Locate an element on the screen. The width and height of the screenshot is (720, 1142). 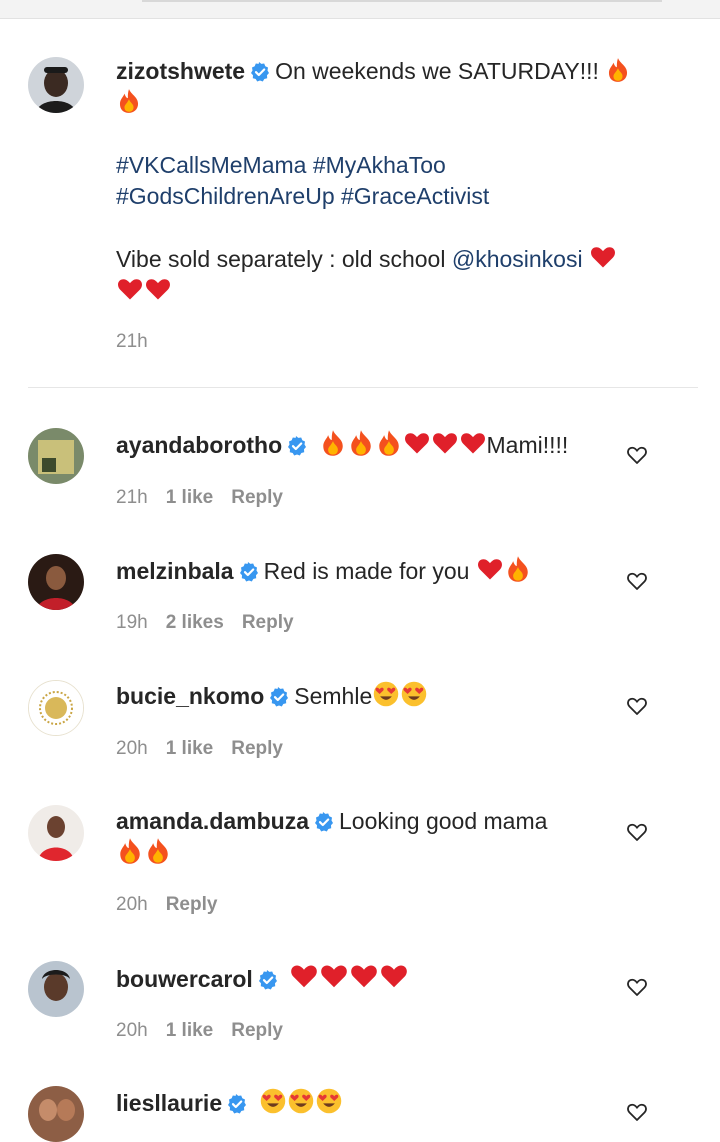
divider is located at coordinates (363, 387).